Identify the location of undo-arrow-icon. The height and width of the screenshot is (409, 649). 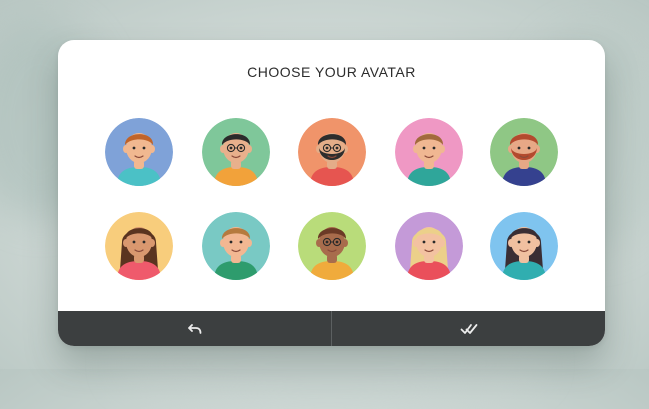
(194, 328).